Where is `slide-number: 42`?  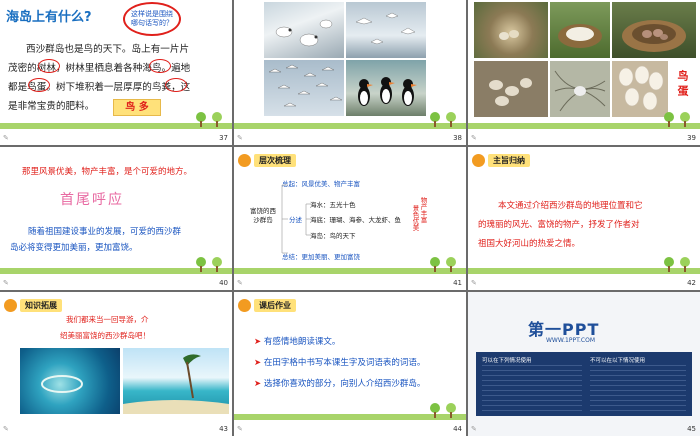
slide-number: 42 is located at coordinates (691, 283).